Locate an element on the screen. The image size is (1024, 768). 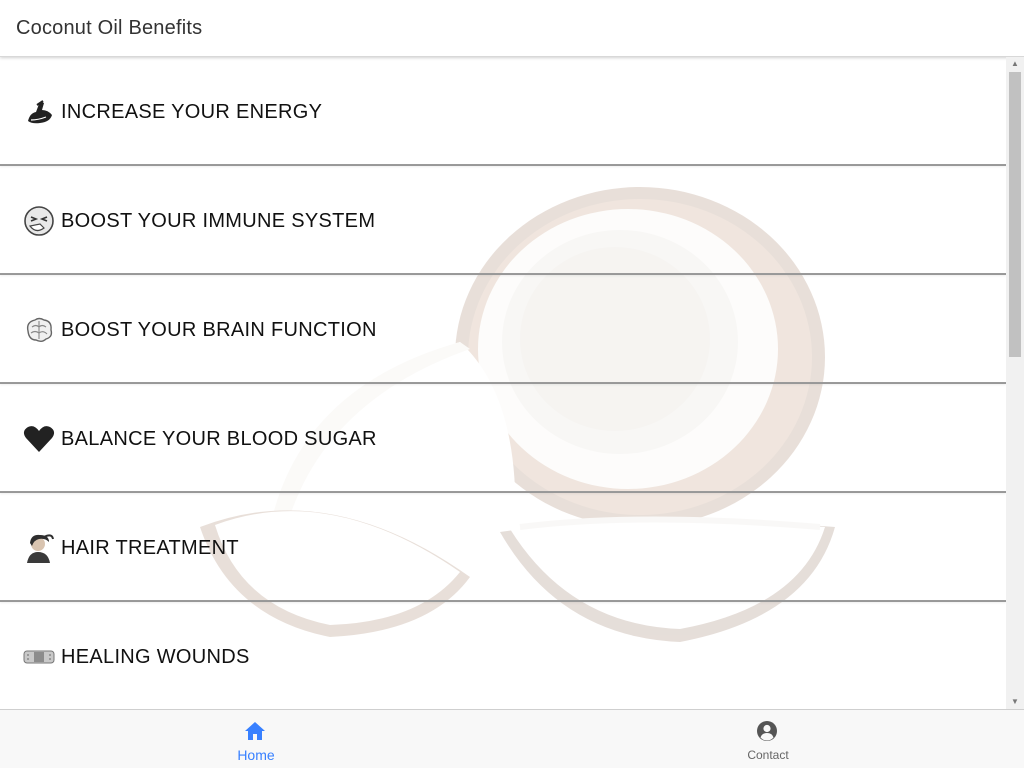
list-item-label: BOOST YOUR IMMUNE SYSTEM is located at coordinates (218, 221).